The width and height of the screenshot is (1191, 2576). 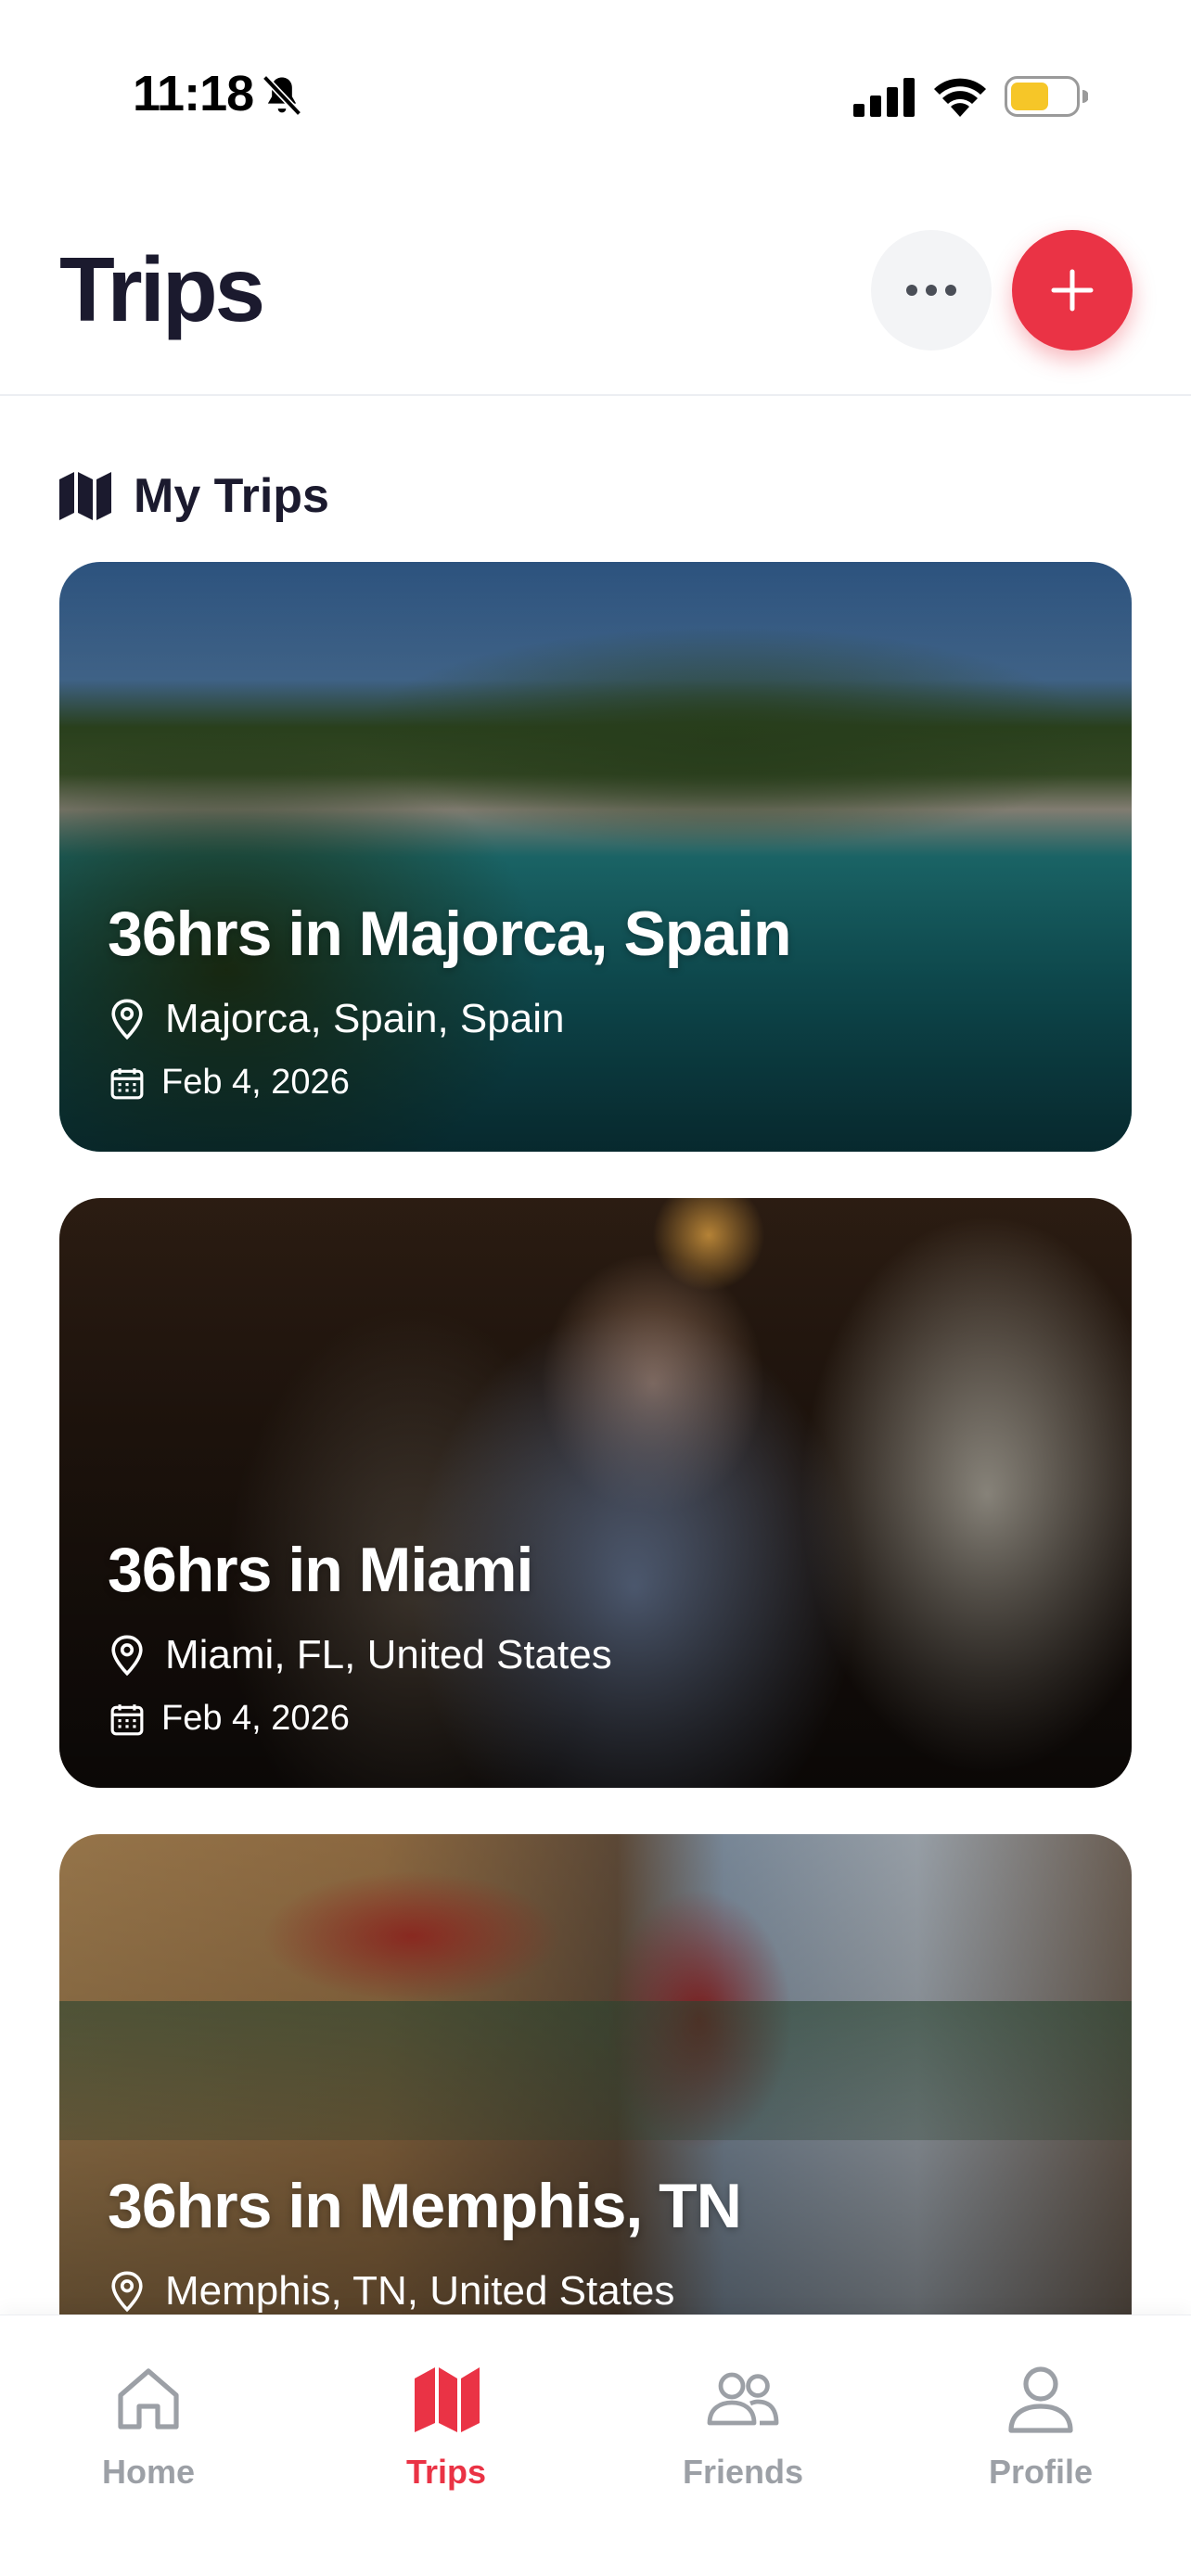 What do you see at coordinates (148, 2398) in the screenshot?
I see `home-icon` at bounding box center [148, 2398].